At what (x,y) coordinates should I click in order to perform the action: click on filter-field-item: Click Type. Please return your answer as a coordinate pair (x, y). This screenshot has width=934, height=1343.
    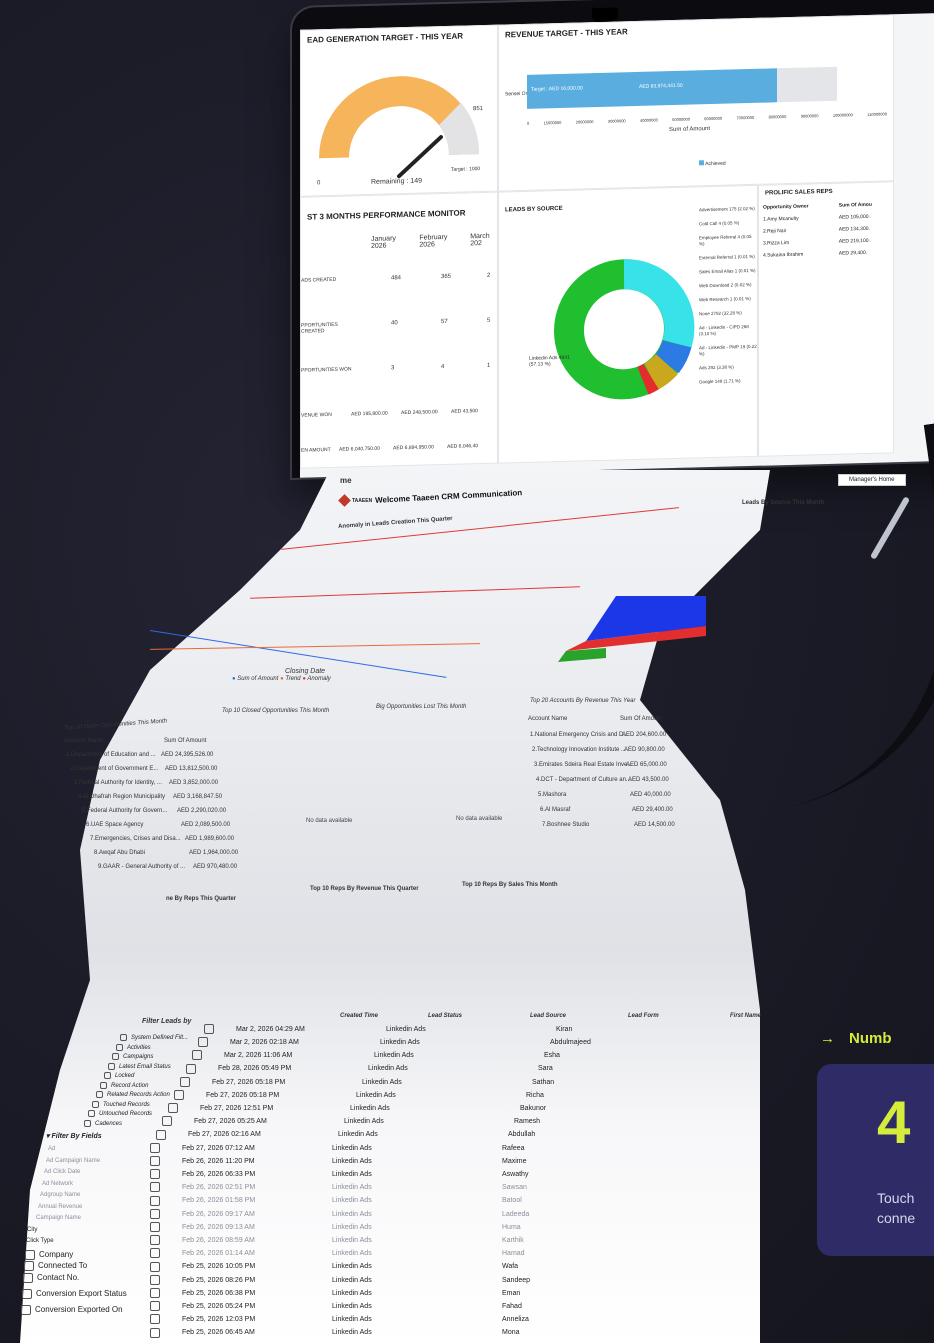
    Looking at the image, I should click on (40, 1241).